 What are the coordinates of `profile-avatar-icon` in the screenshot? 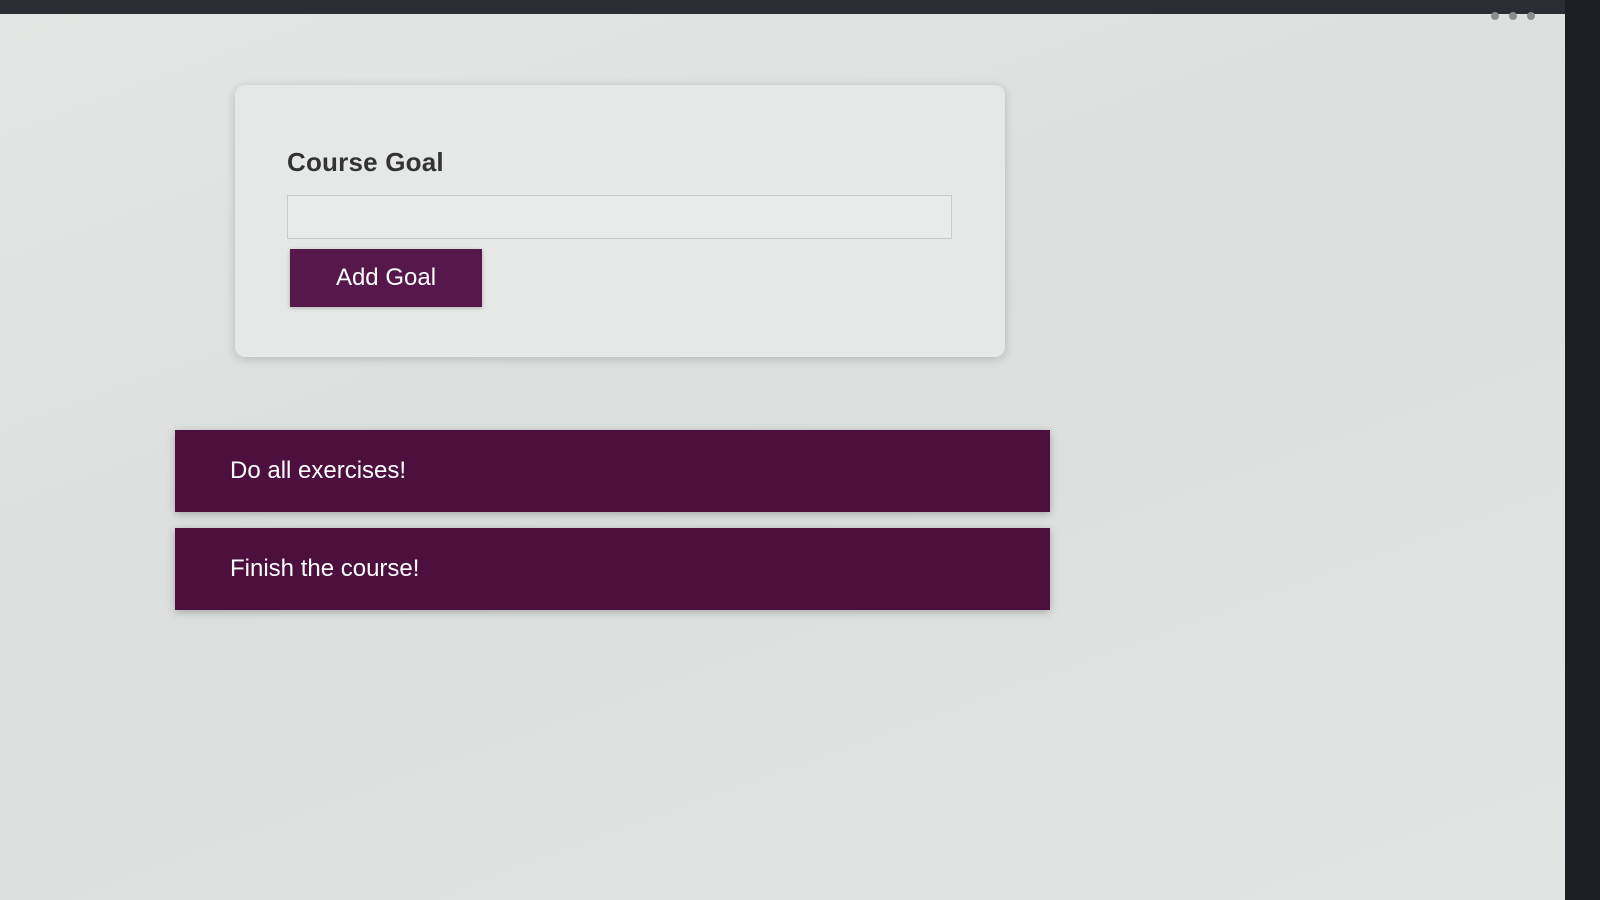 It's located at (1531, 16).